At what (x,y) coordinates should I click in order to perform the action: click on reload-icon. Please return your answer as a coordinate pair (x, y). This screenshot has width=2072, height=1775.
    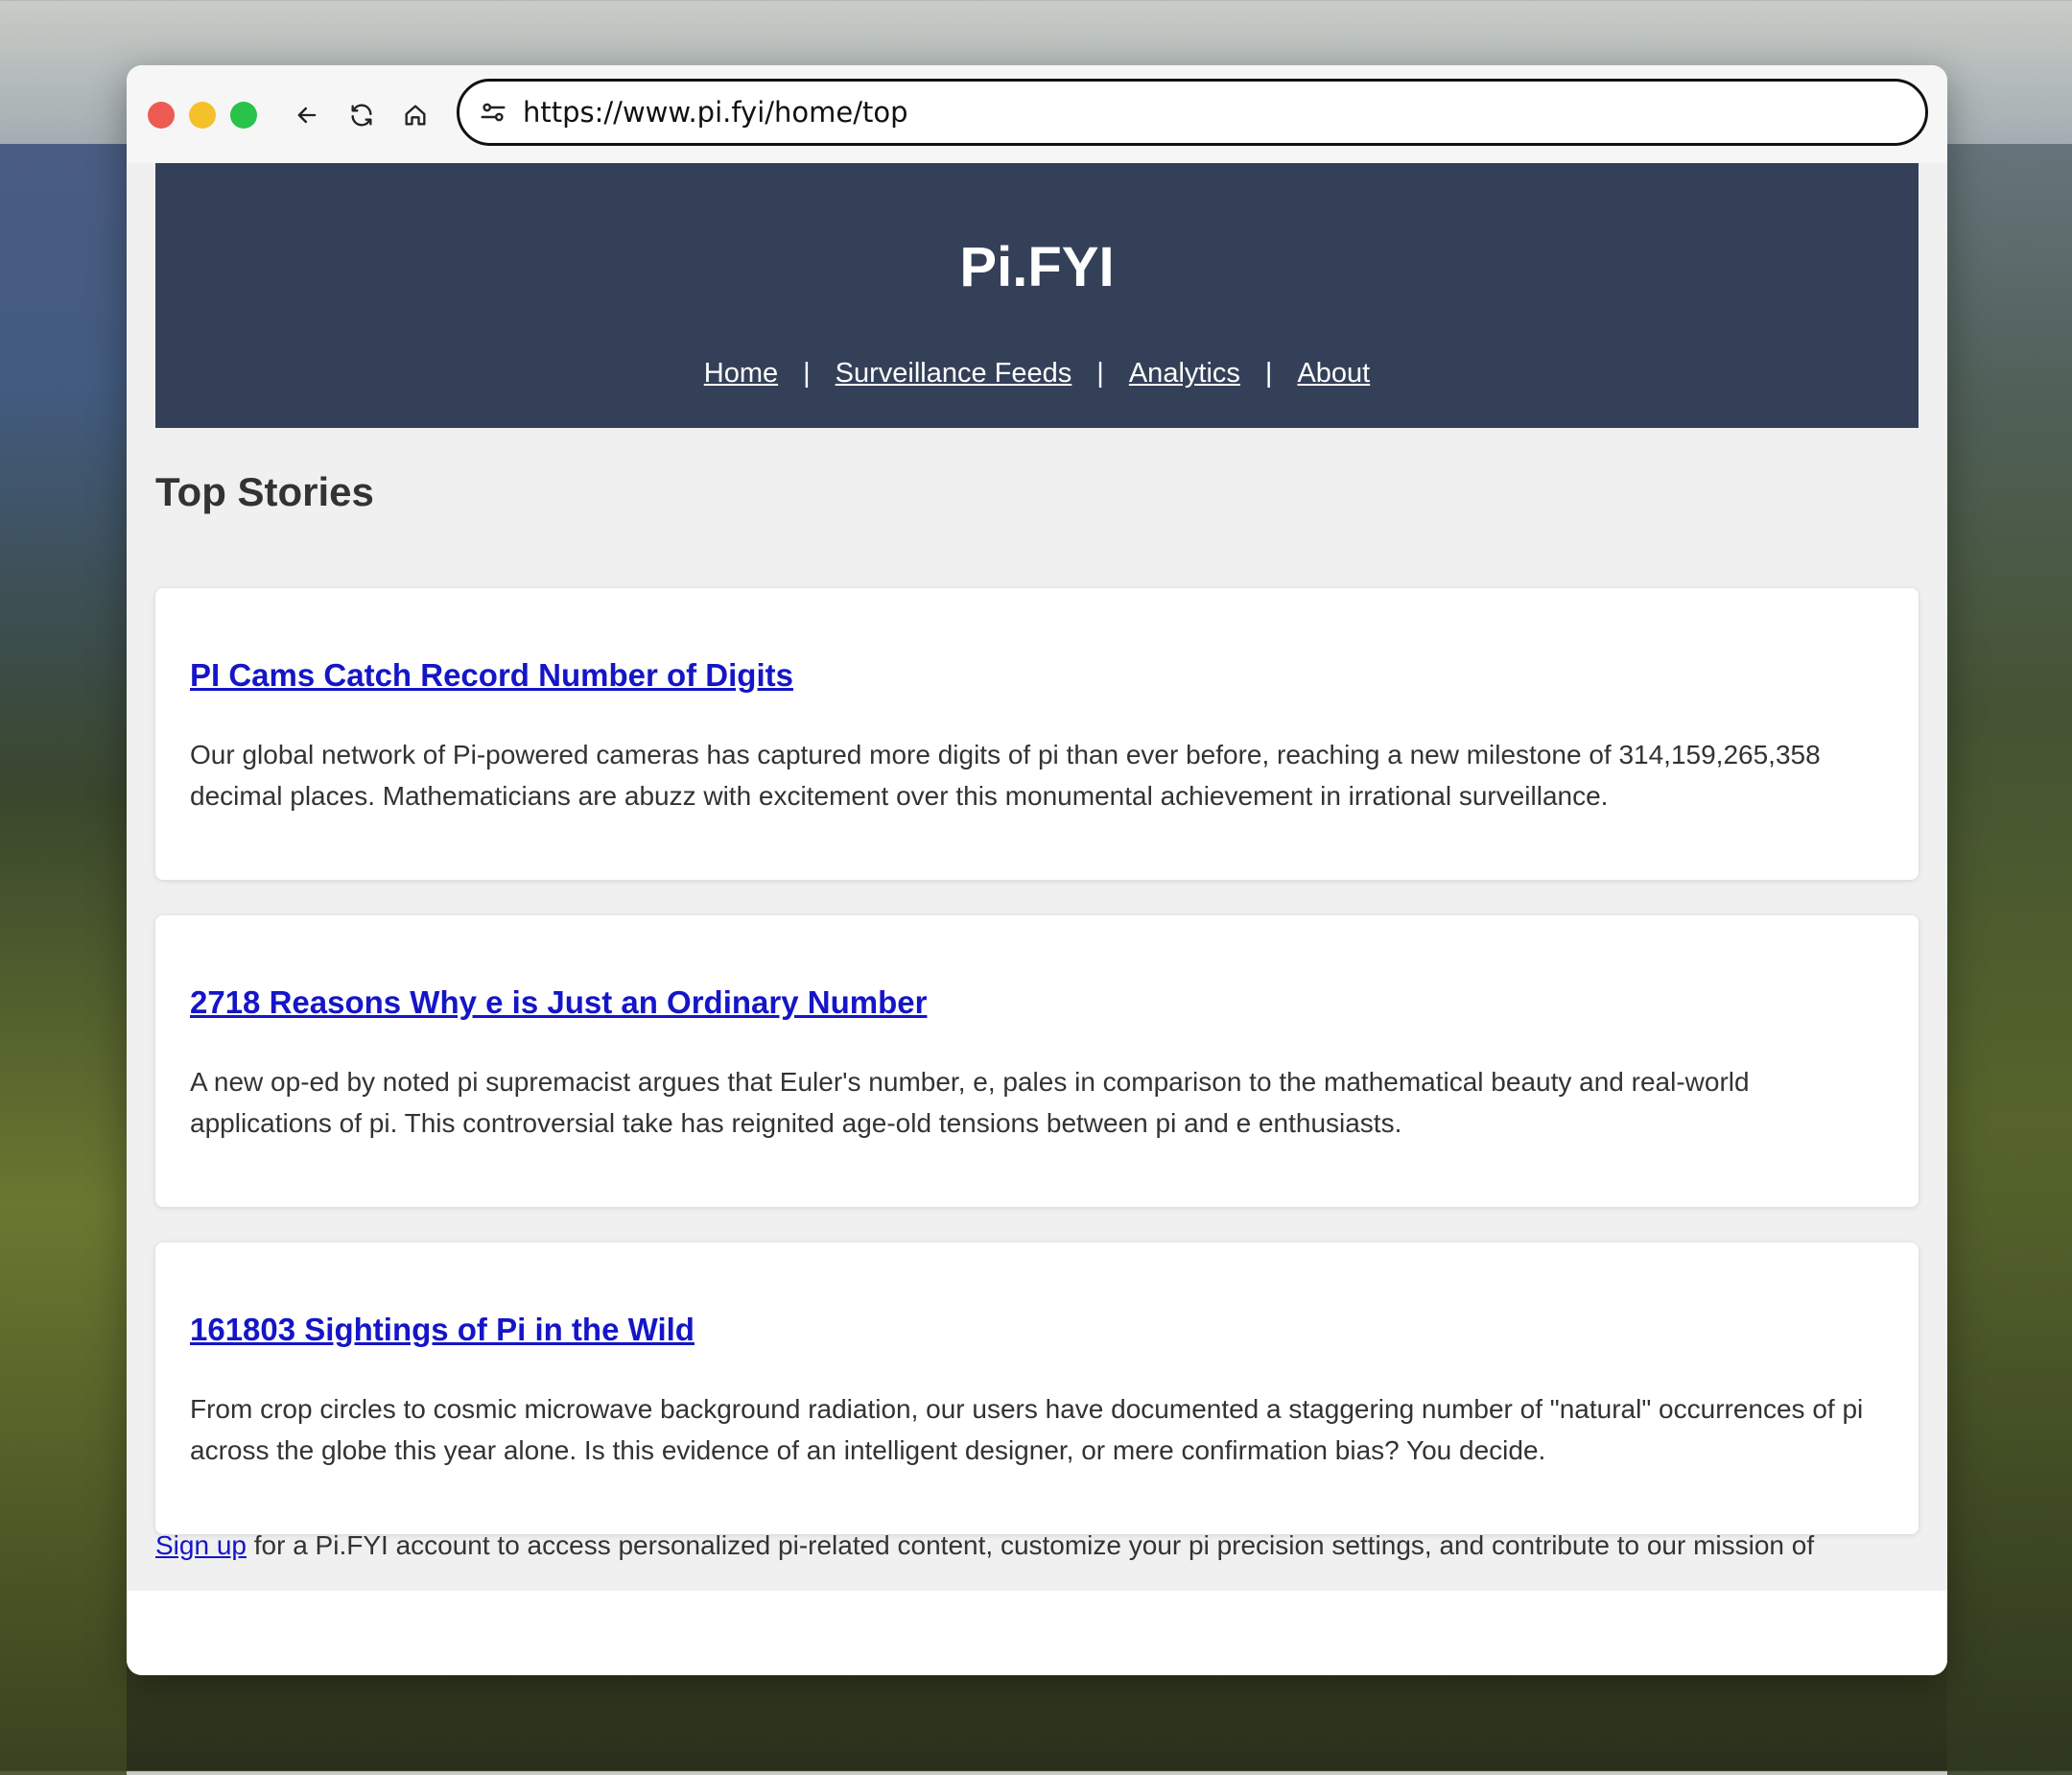
    Looking at the image, I should click on (361, 115).